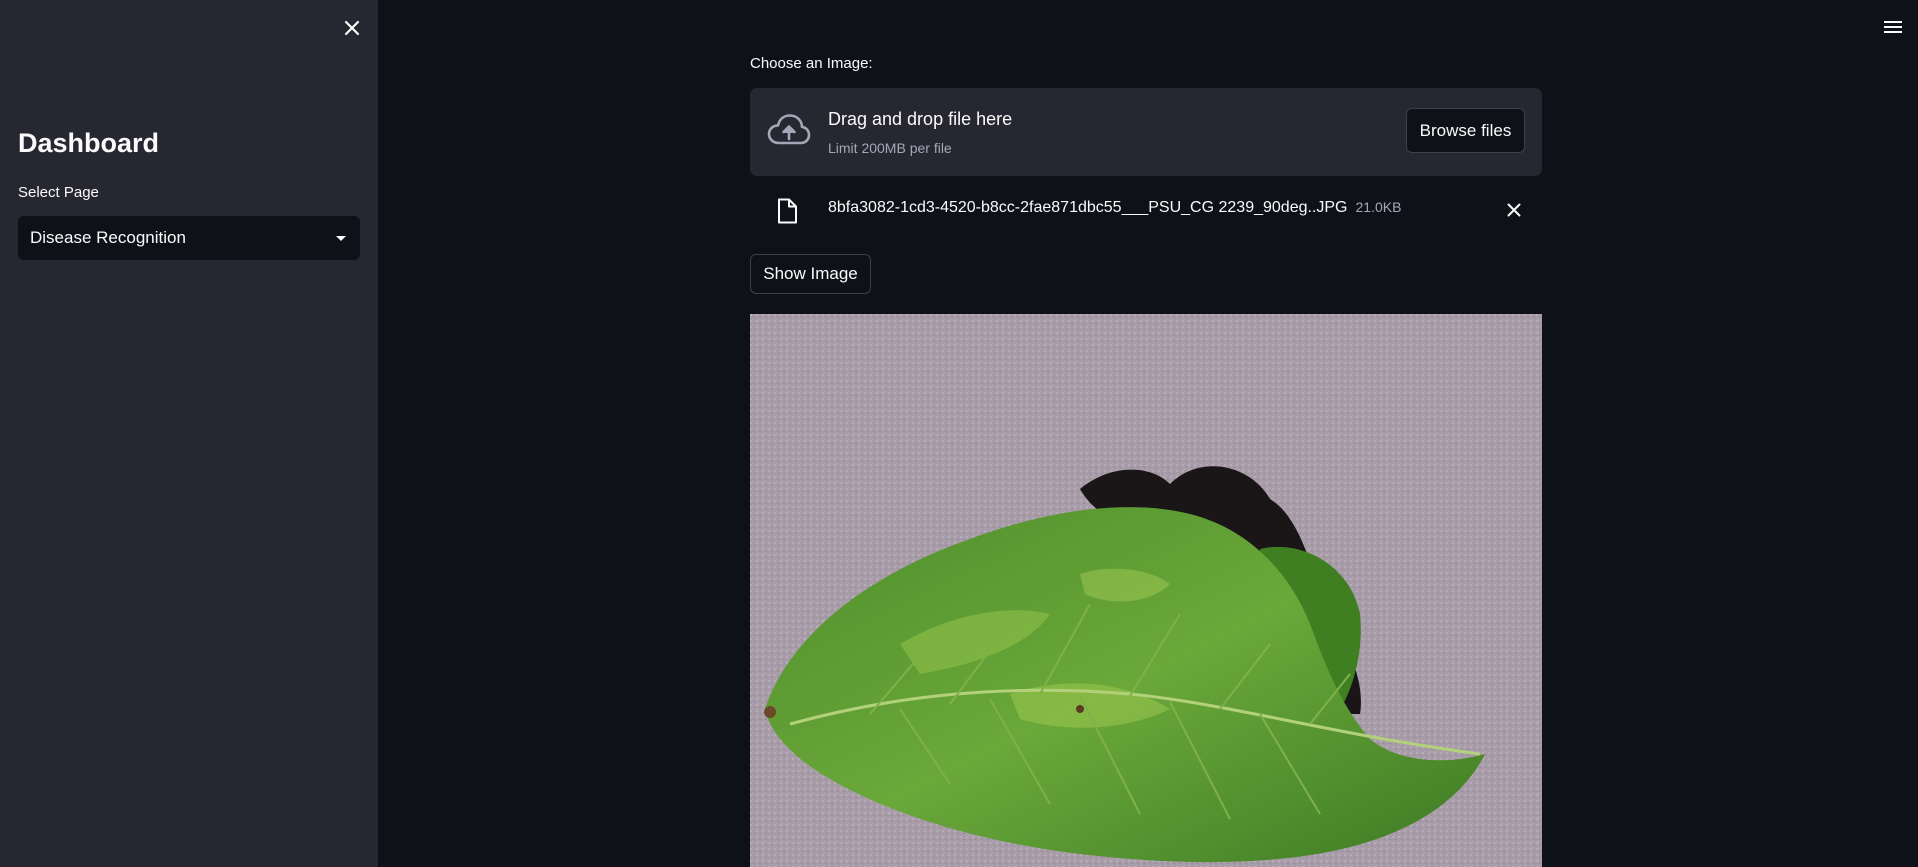 This screenshot has width=1918, height=867. I want to click on select-page-value: Disease Recognition, so click(108, 237).